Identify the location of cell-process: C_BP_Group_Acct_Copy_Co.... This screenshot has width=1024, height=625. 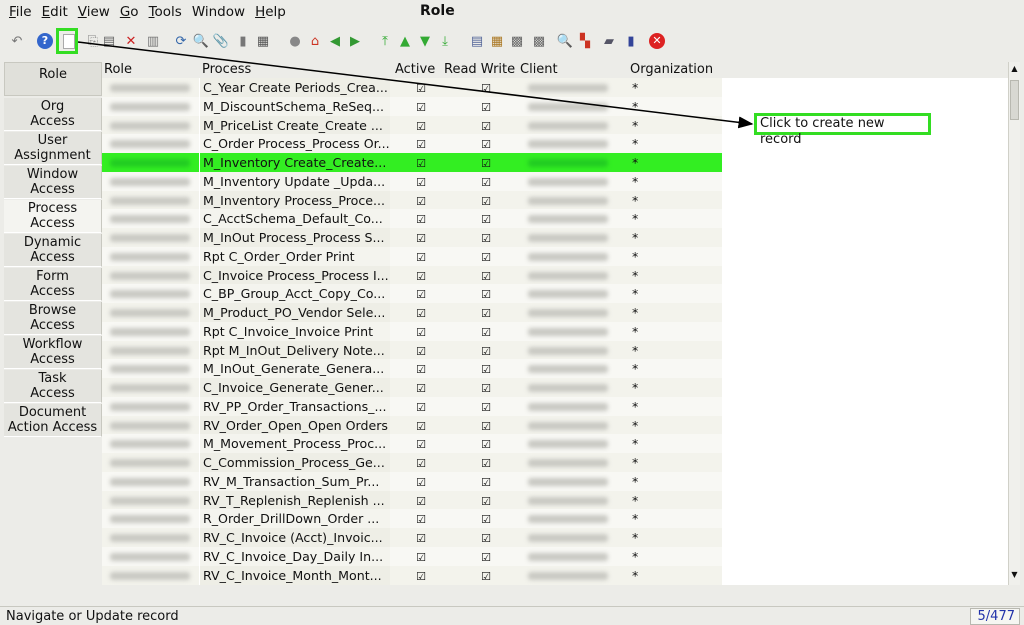
(295, 294).